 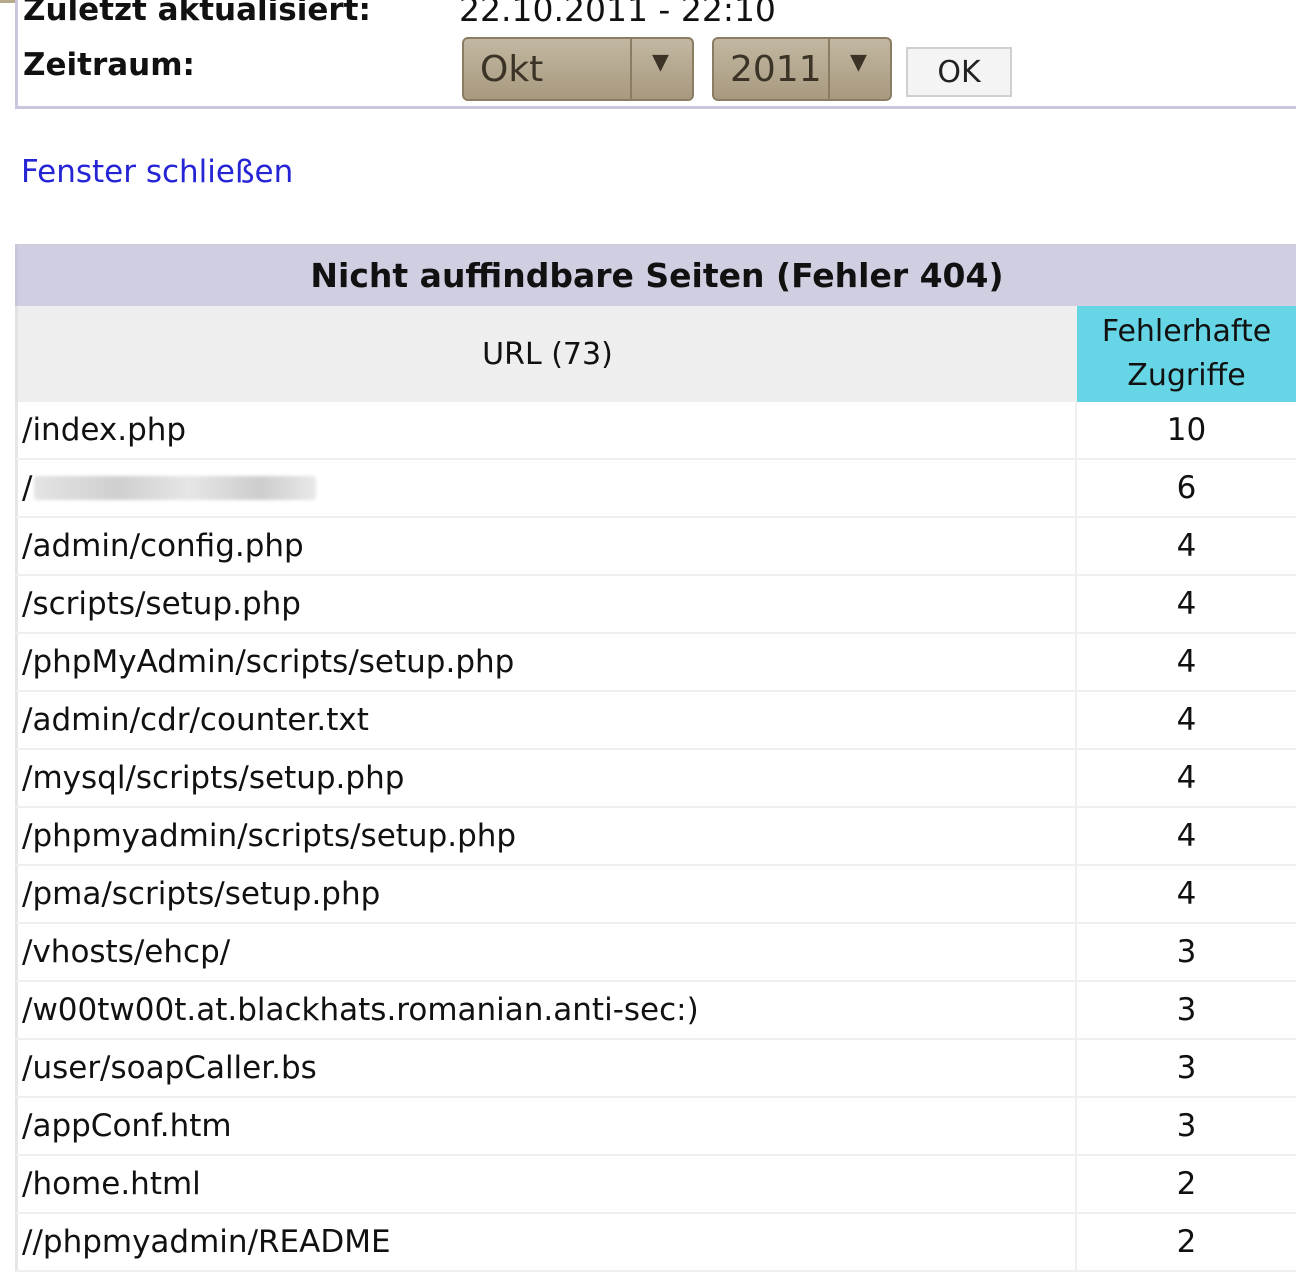 I want to click on period-label: Zeitraum:, so click(x=109, y=65).